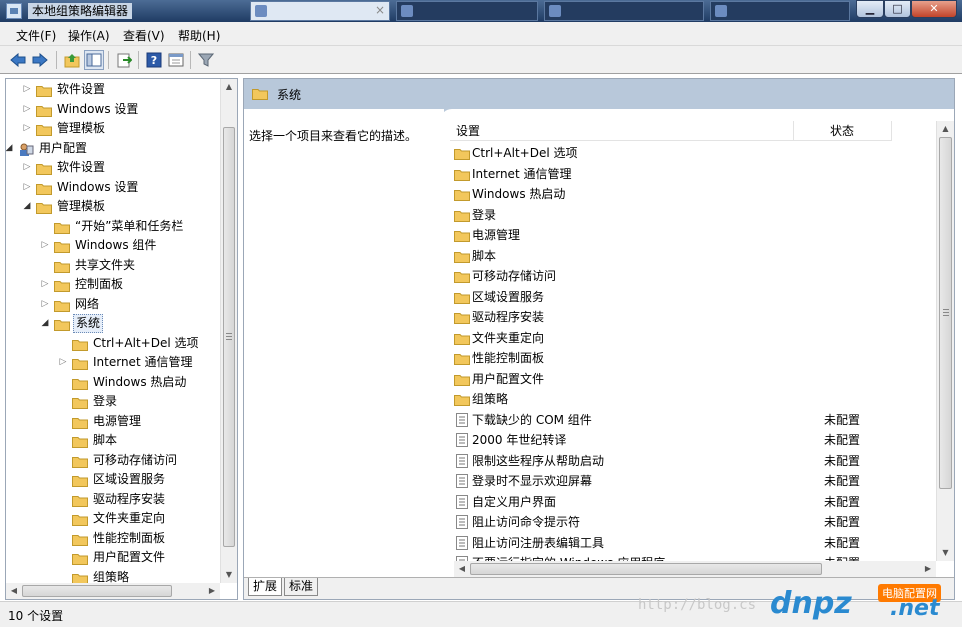  What do you see at coordinates (519, 440) in the screenshot?
I see `setting-name: 2000 年世纪转译` at bounding box center [519, 440].